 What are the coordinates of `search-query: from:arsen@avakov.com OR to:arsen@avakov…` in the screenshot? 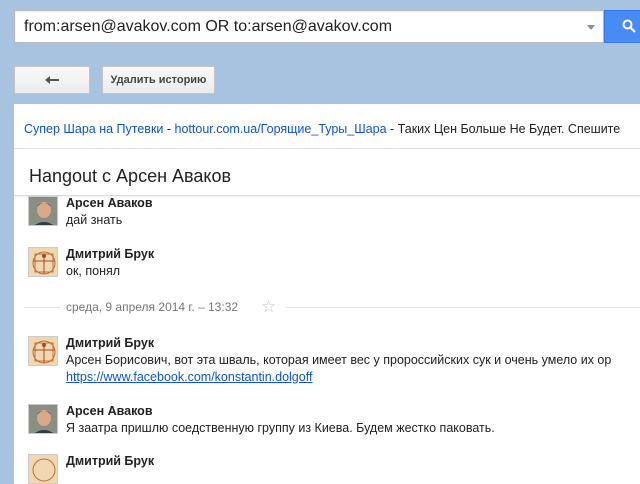 It's located at (208, 27).